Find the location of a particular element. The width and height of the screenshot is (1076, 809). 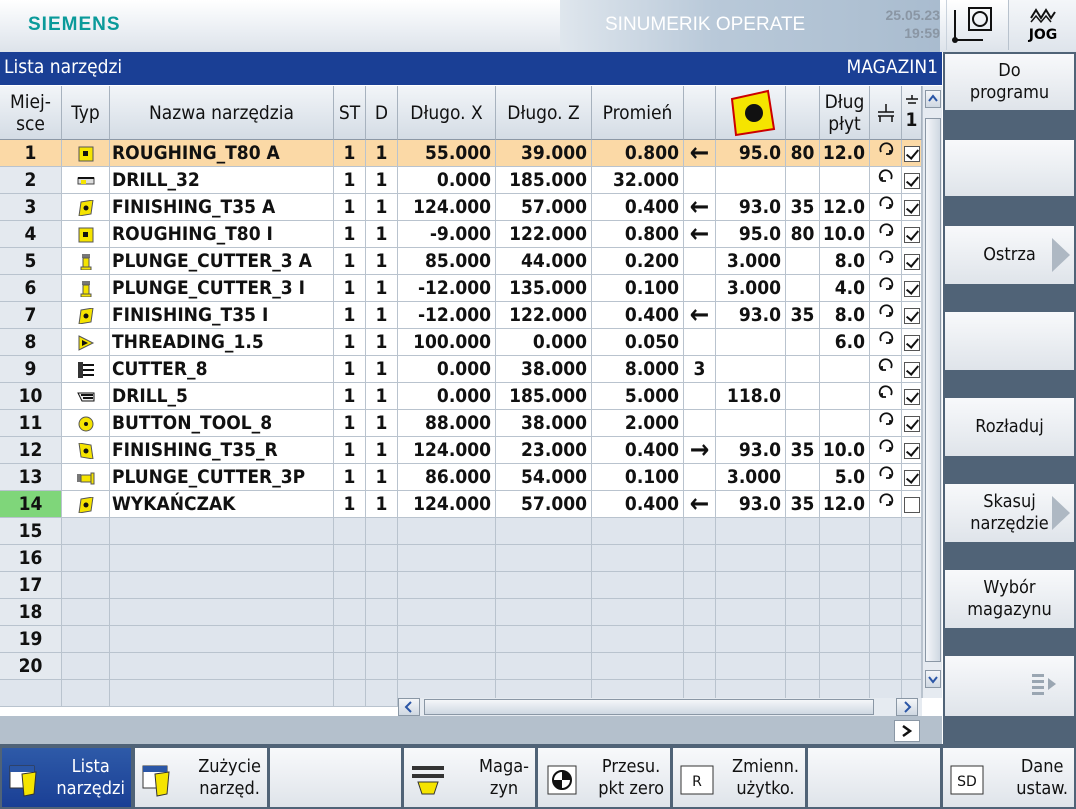

cell-r: 0.200 is located at coordinates (638, 261).